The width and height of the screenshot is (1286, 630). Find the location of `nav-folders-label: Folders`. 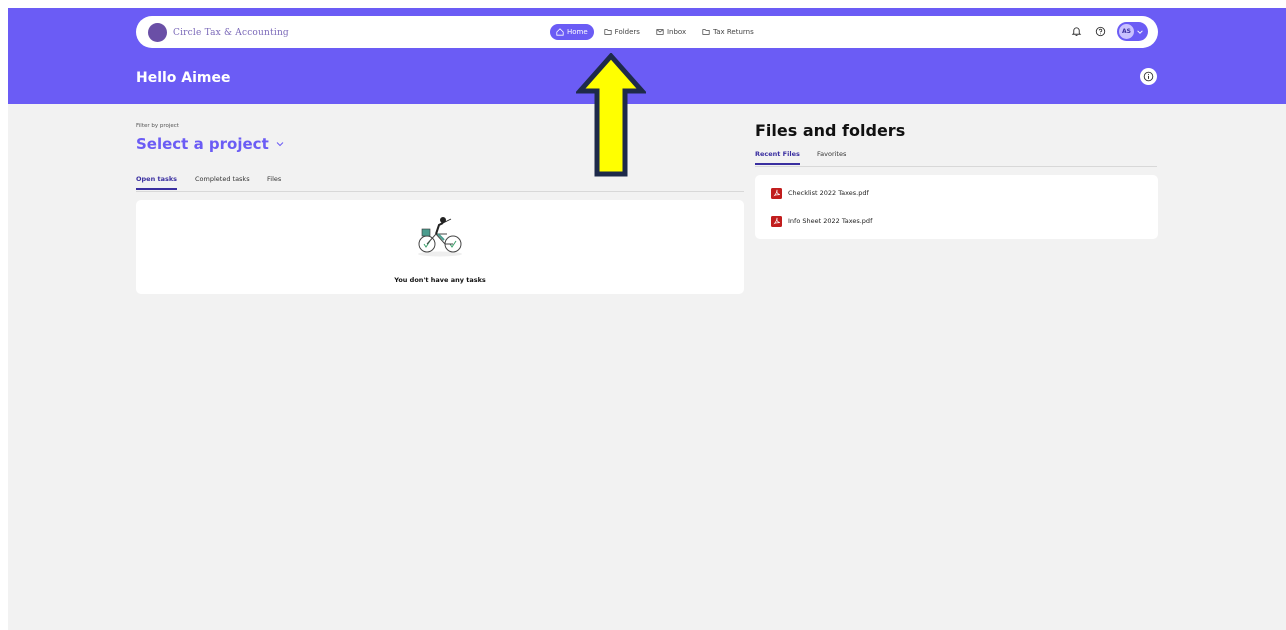

nav-folders-label: Folders is located at coordinates (627, 32).